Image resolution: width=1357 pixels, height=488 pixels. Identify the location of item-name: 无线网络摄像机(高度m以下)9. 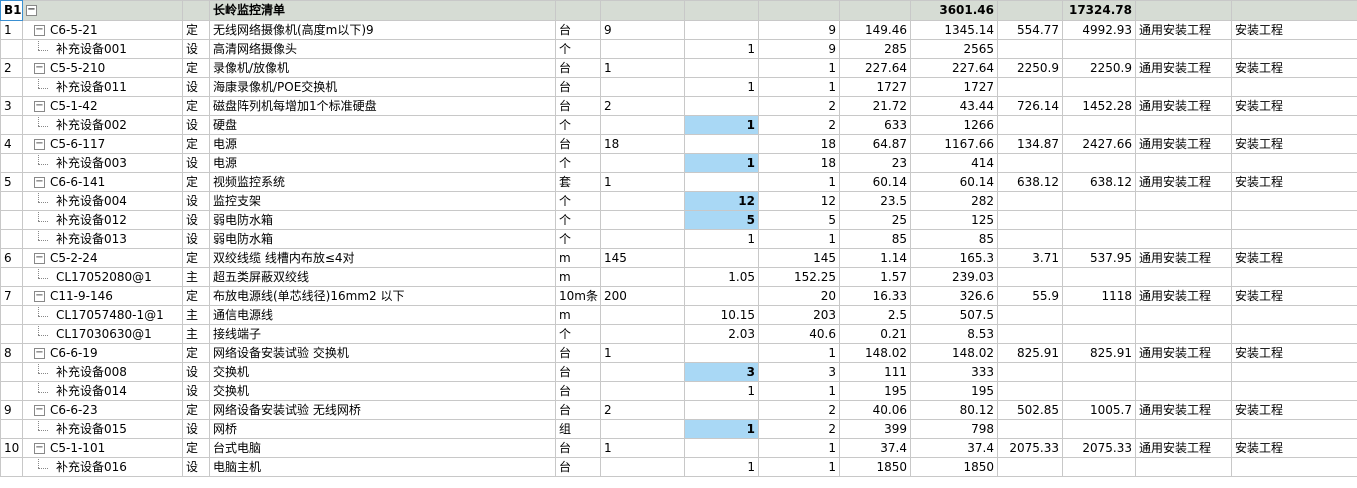
(382, 30).